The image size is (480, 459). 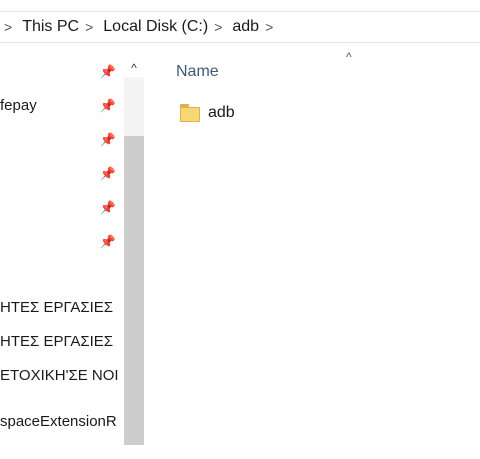 What do you see at coordinates (197, 72) in the screenshot?
I see `column-header-name: Name` at bounding box center [197, 72].